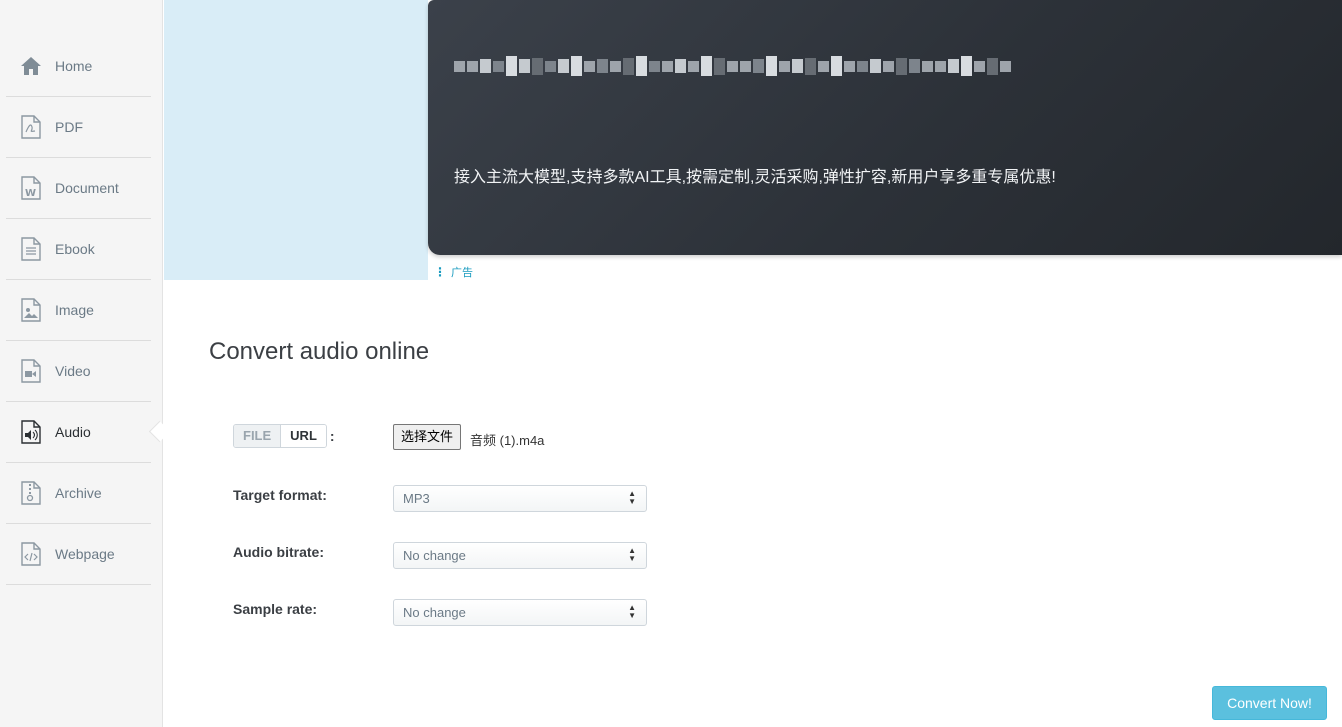 Image resolution: width=1342 pixels, height=727 pixels. I want to click on source-row: FILE URL :, so click(284, 436).